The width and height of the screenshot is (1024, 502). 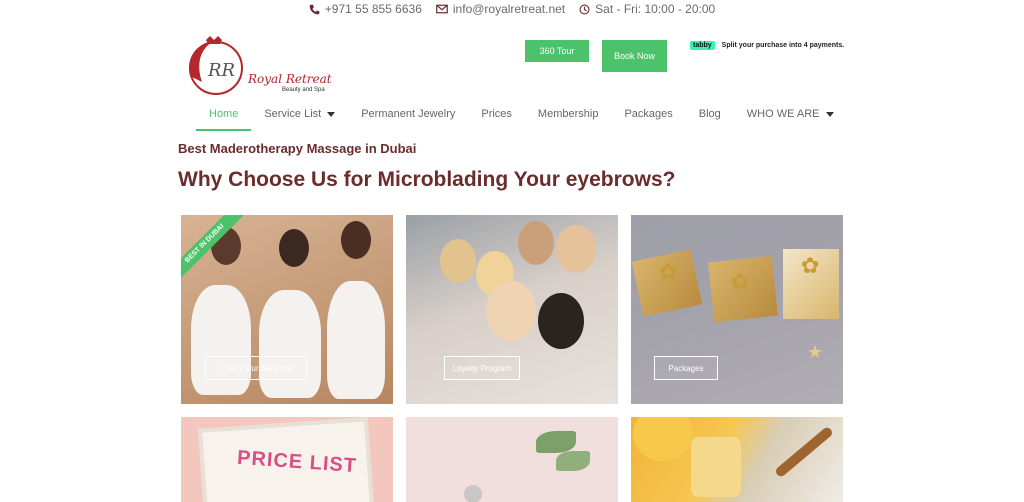 What do you see at coordinates (482, 368) in the screenshot?
I see `loyalty-program-button: Loyalty Program` at bounding box center [482, 368].